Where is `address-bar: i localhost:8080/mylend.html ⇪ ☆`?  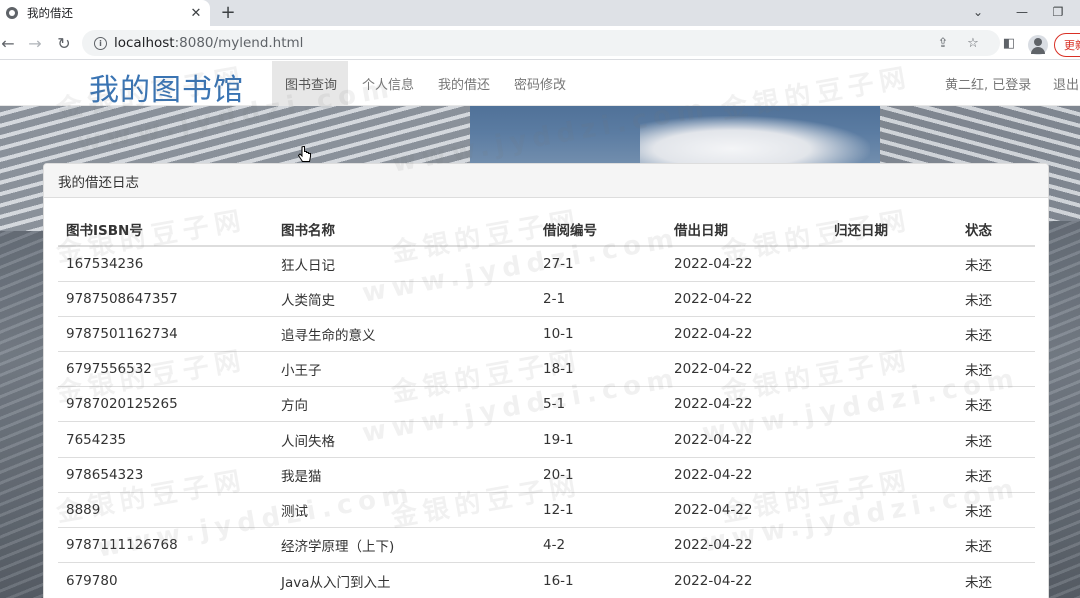 address-bar: i localhost:8080/mylend.html ⇪ ☆ is located at coordinates (541, 43).